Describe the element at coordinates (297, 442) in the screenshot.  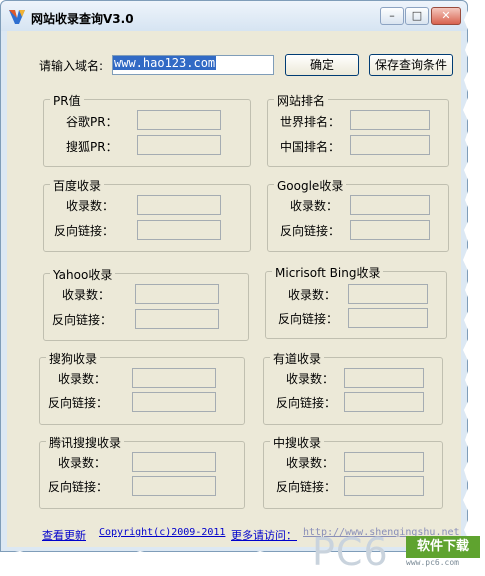
I see `group-zhongsou-title: 中搜收录` at that location.